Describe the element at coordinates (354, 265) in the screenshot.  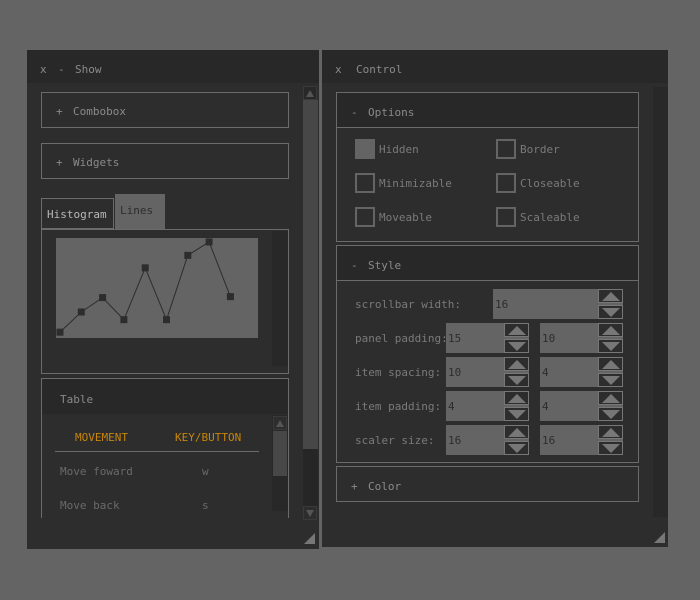
I see `collapse-icon: -` at that location.